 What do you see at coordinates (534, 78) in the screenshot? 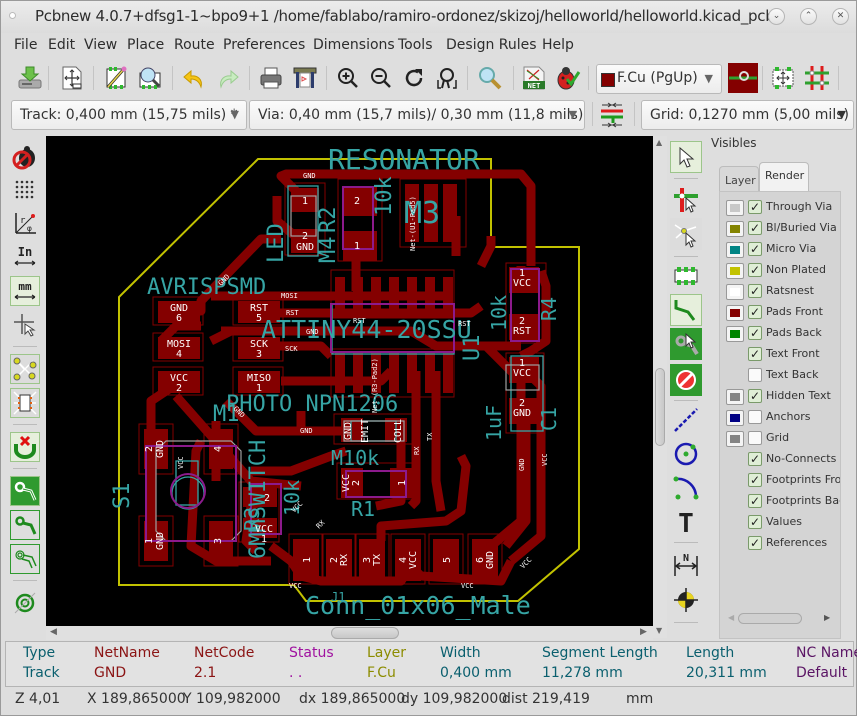
I see `read-netlist-icon: NET` at bounding box center [534, 78].